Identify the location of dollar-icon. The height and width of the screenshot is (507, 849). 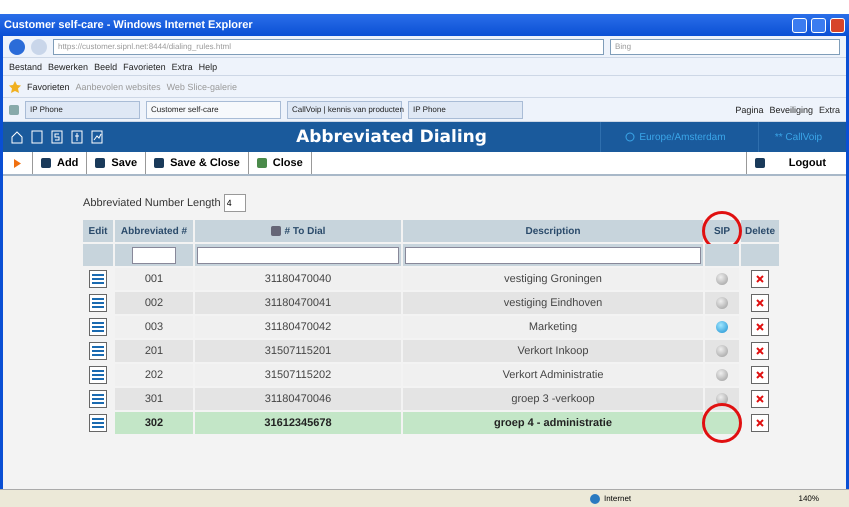
(57, 137).